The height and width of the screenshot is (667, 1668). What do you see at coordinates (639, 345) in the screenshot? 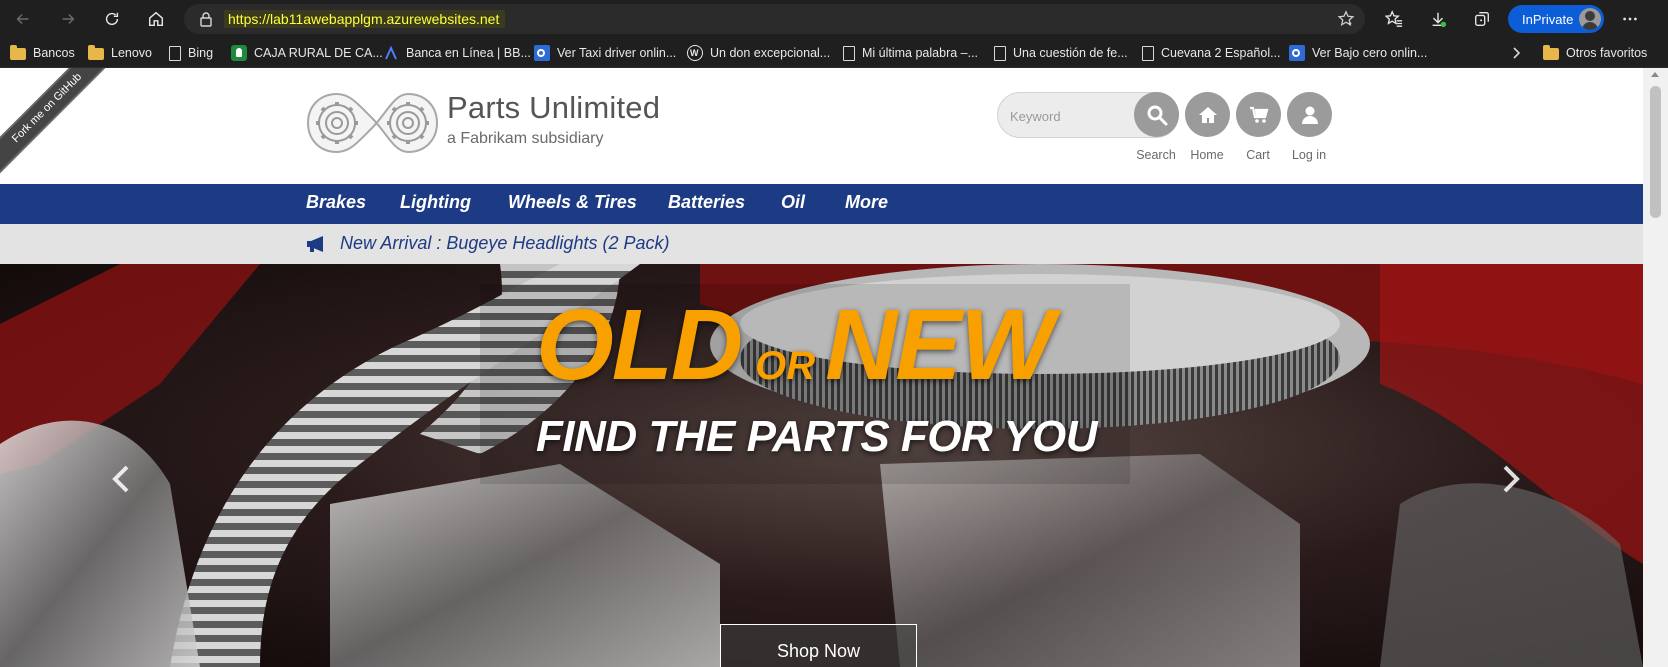
I see `hero-word-old: OLD` at bounding box center [639, 345].